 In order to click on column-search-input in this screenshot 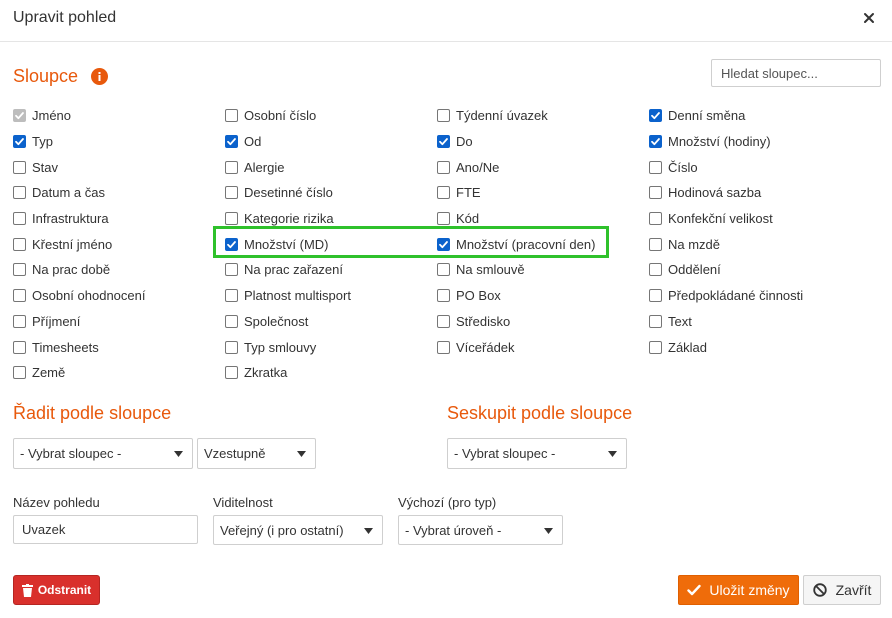, I will do `click(796, 73)`.